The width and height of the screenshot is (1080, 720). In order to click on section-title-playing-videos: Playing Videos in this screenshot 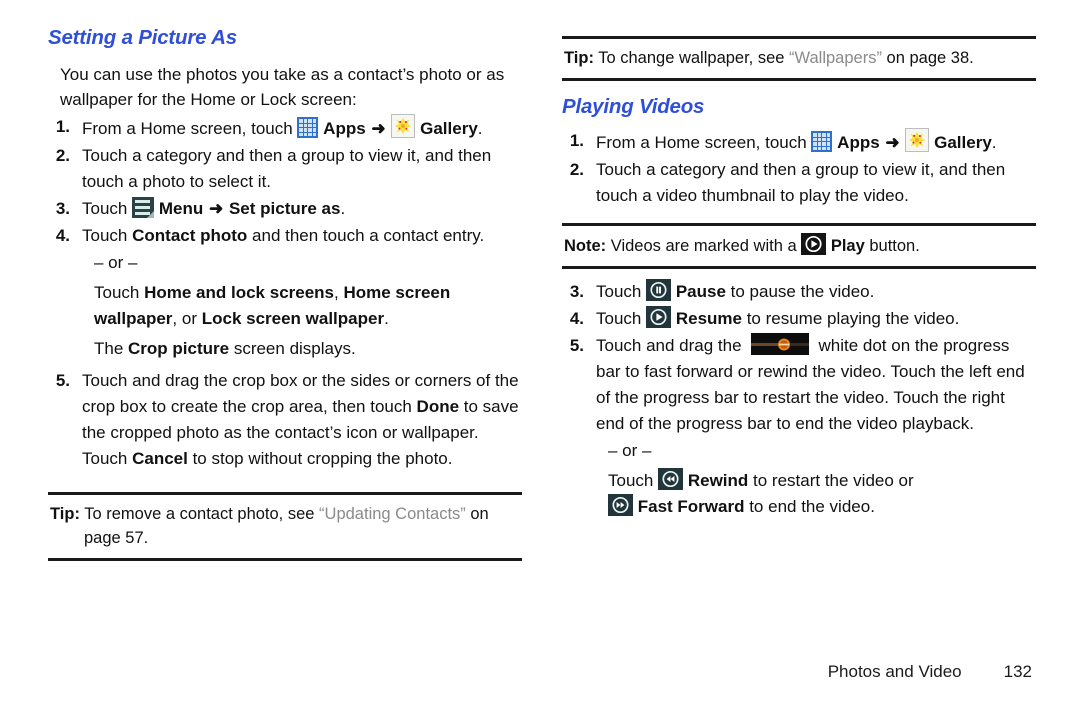, I will do `click(633, 106)`.